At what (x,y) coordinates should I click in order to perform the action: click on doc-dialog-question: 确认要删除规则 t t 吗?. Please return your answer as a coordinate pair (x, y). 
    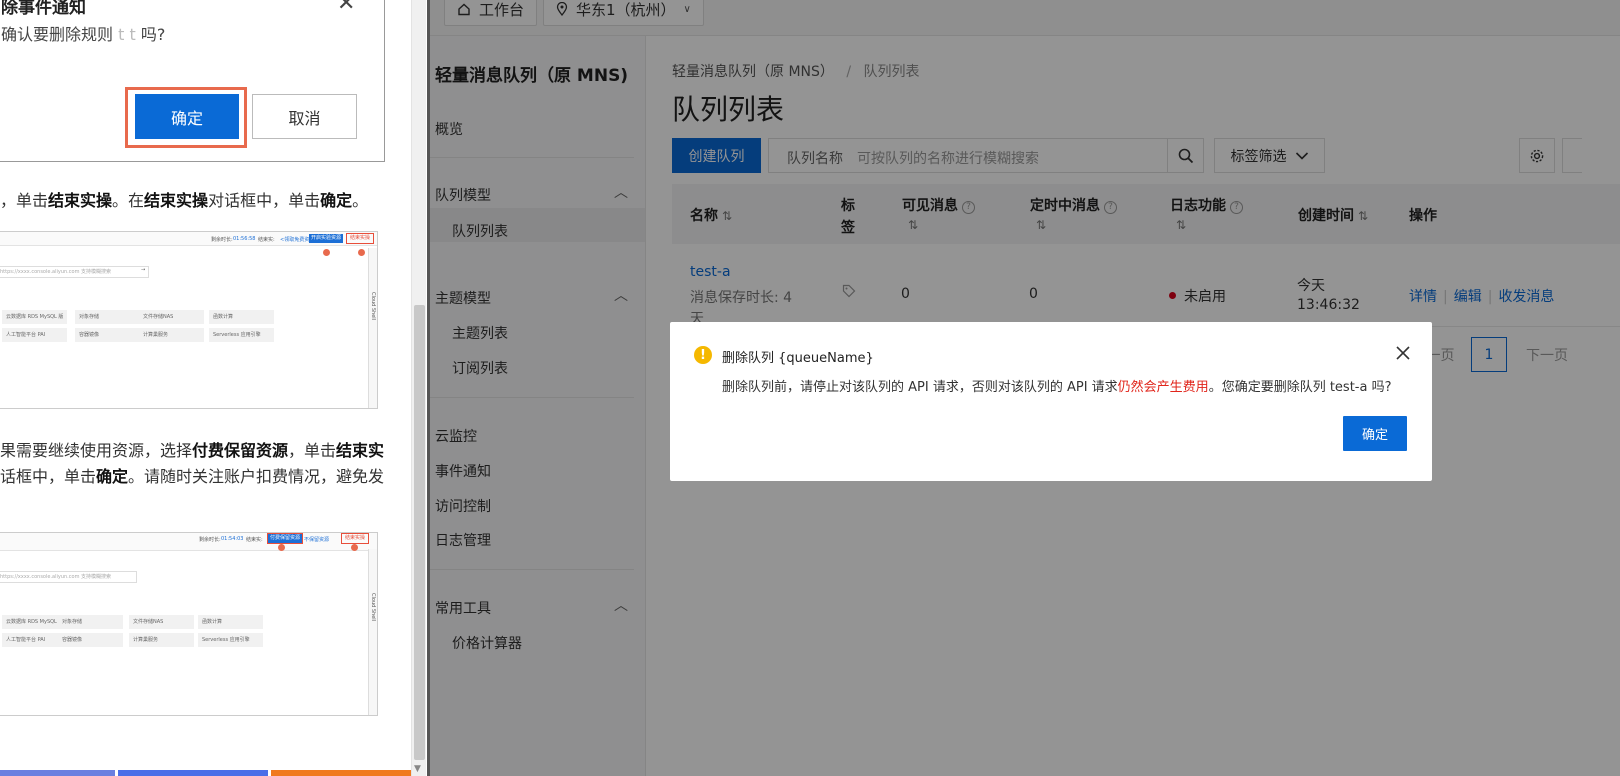
    Looking at the image, I should click on (83, 34).